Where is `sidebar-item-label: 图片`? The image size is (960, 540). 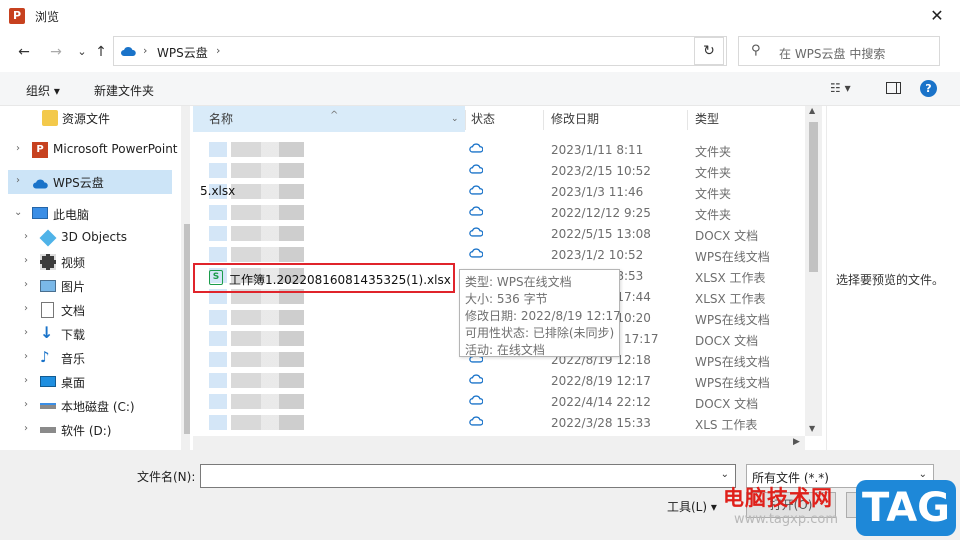 sidebar-item-label: 图片 is located at coordinates (73, 287).